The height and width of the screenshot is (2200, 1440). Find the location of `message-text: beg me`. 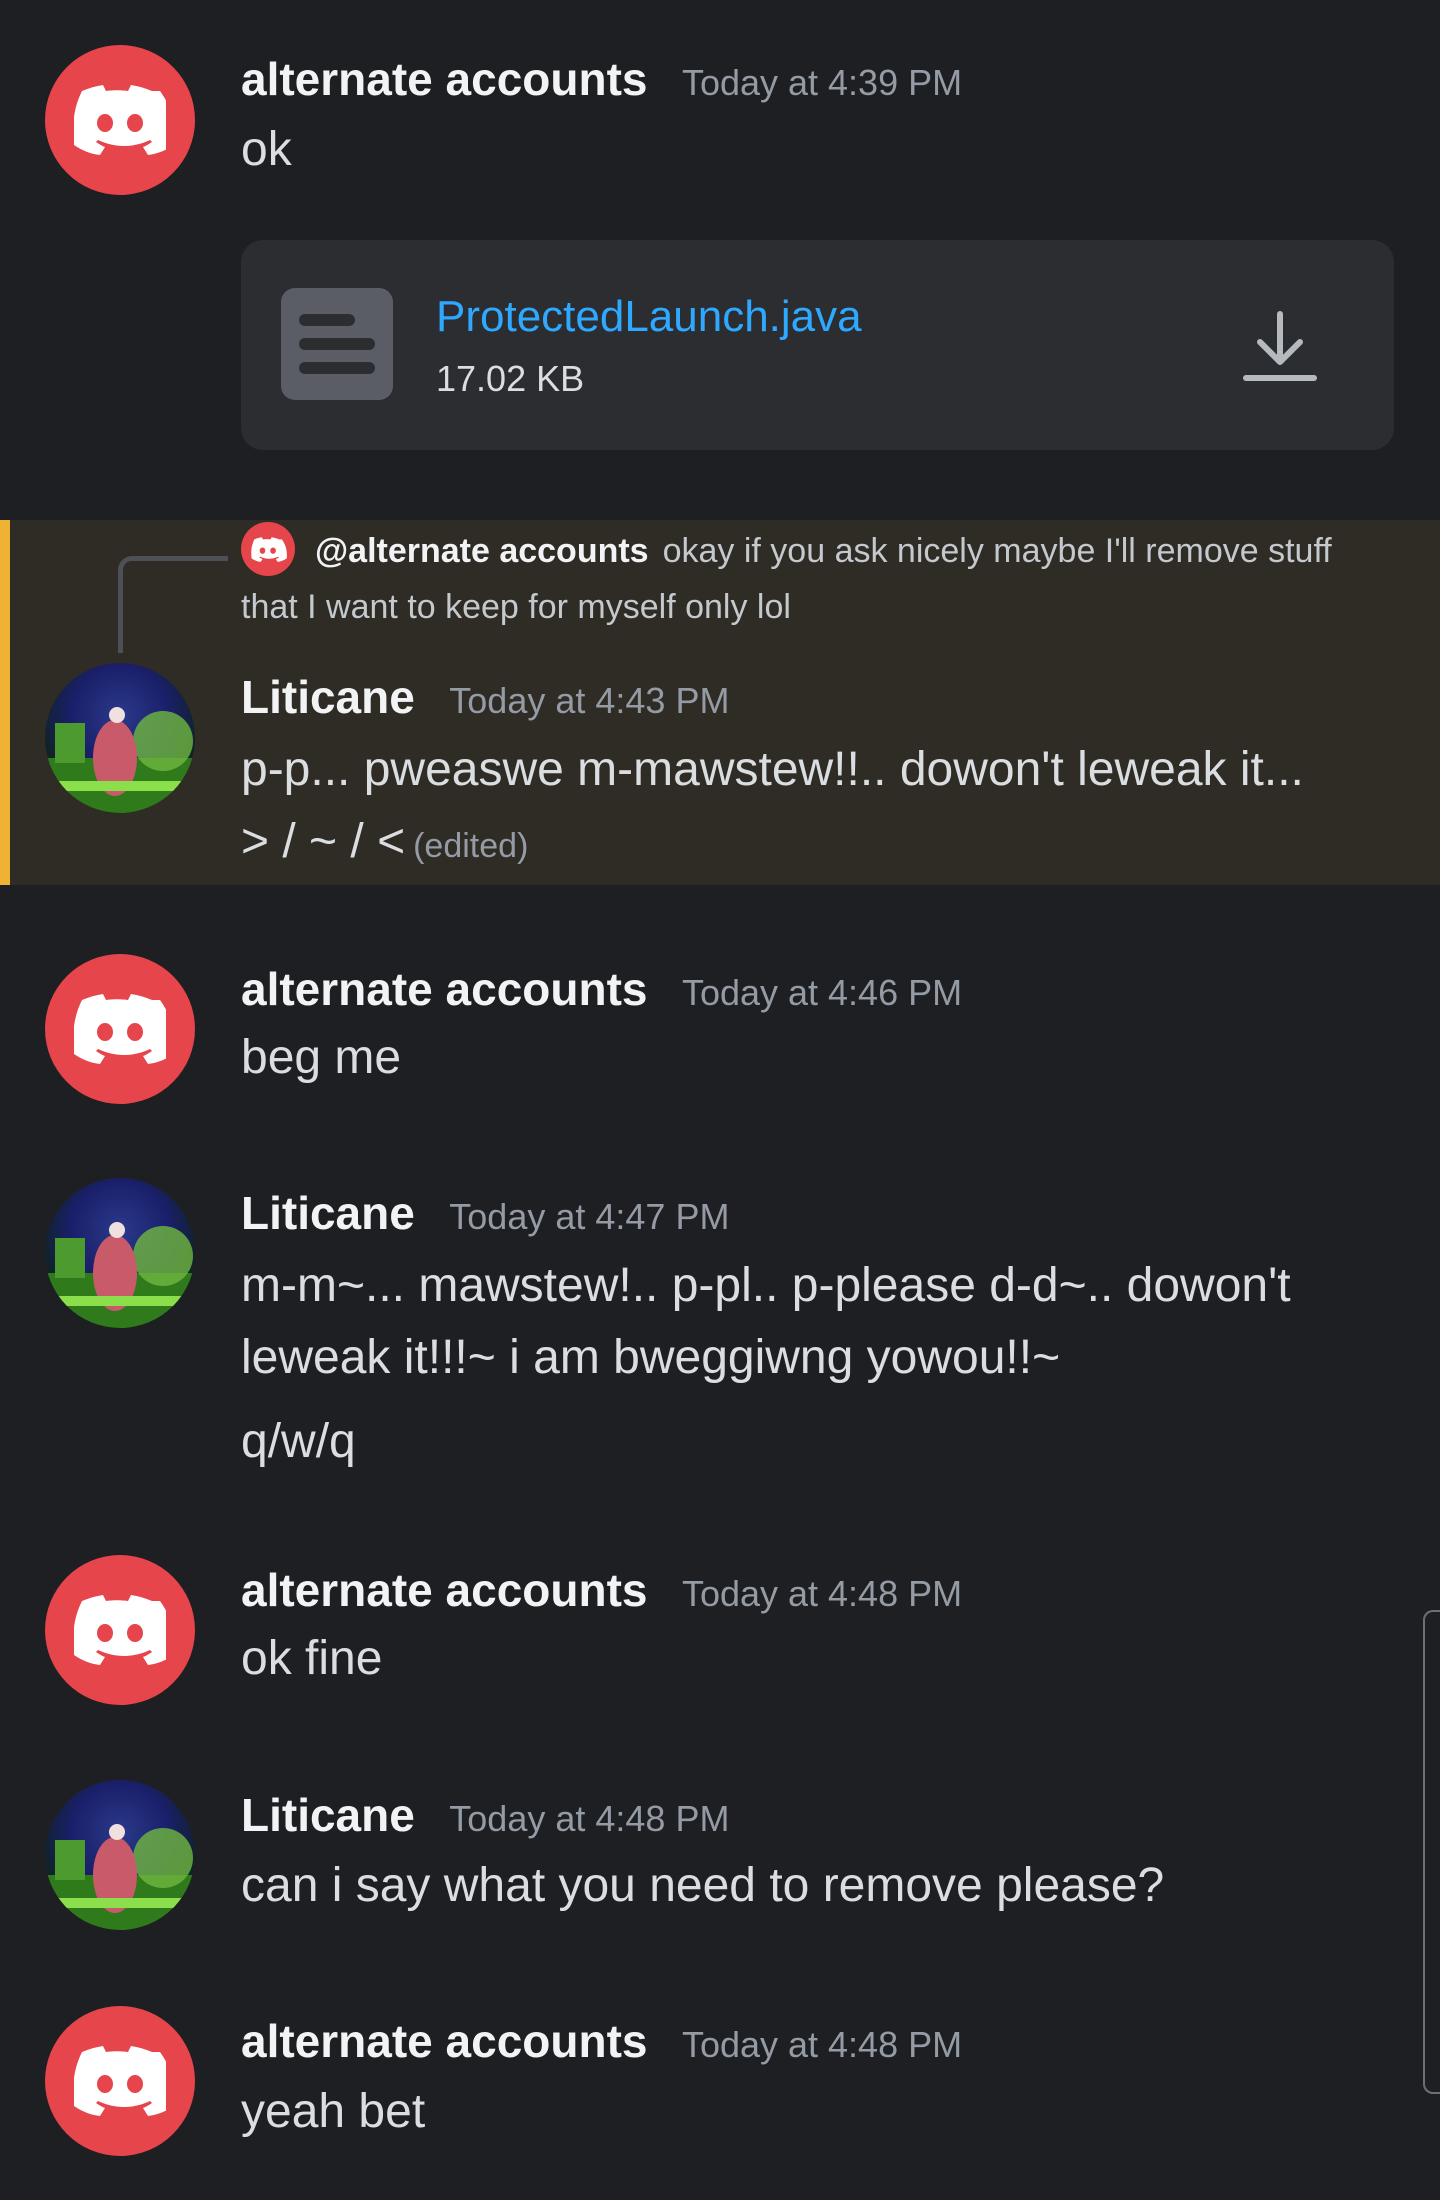

message-text: beg me is located at coordinates (321, 1057).